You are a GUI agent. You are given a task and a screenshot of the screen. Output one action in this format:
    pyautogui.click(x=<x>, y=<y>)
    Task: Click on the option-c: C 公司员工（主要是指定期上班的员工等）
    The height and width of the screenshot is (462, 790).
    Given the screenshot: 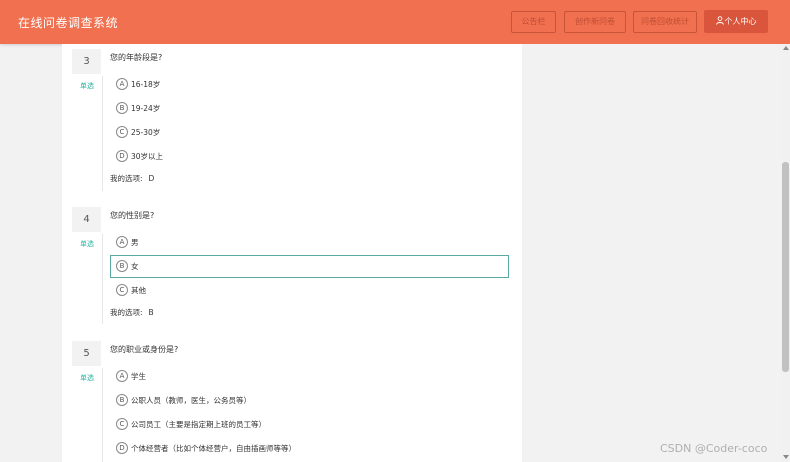 What is the action you would take?
    pyautogui.click(x=309, y=424)
    